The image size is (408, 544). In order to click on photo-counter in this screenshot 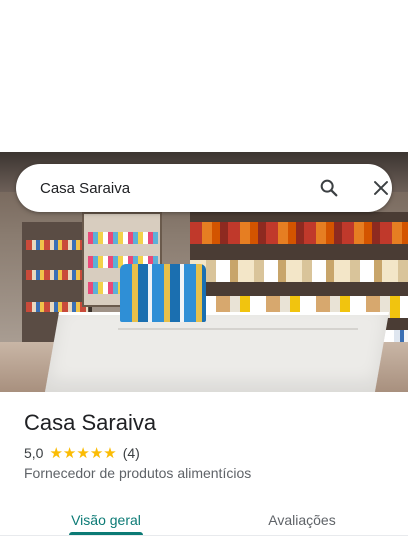, I will do `click(217, 352)`.